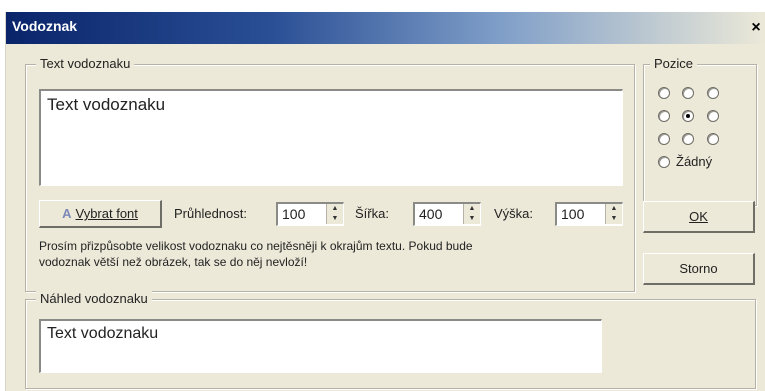 The width and height of the screenshot is (765, 391). What do you see at coordinates (210, 213) in the screenshot?
I see `opacity-label: Průhlednost:` at bounding box center [210, 213].